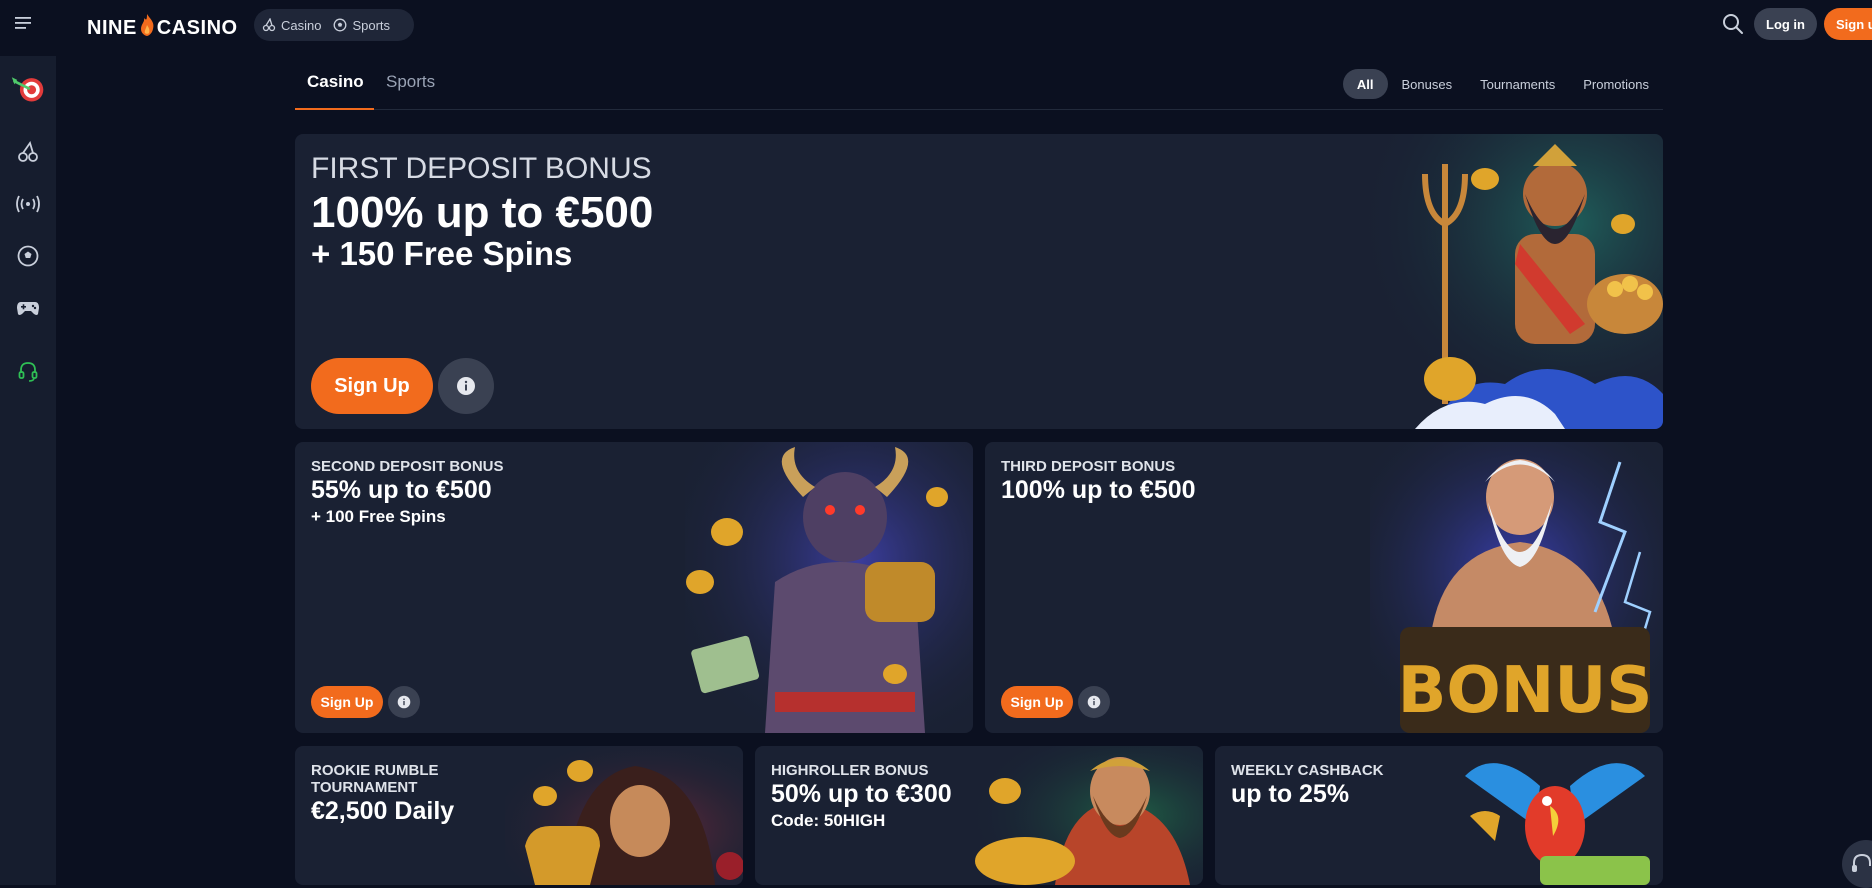 Image resolution: width=1872 pixels, height=888 pixels. Describe the element at coordinates (1616, 84) in the screenshot. I see `filter-promotions: Promotions` at that location.